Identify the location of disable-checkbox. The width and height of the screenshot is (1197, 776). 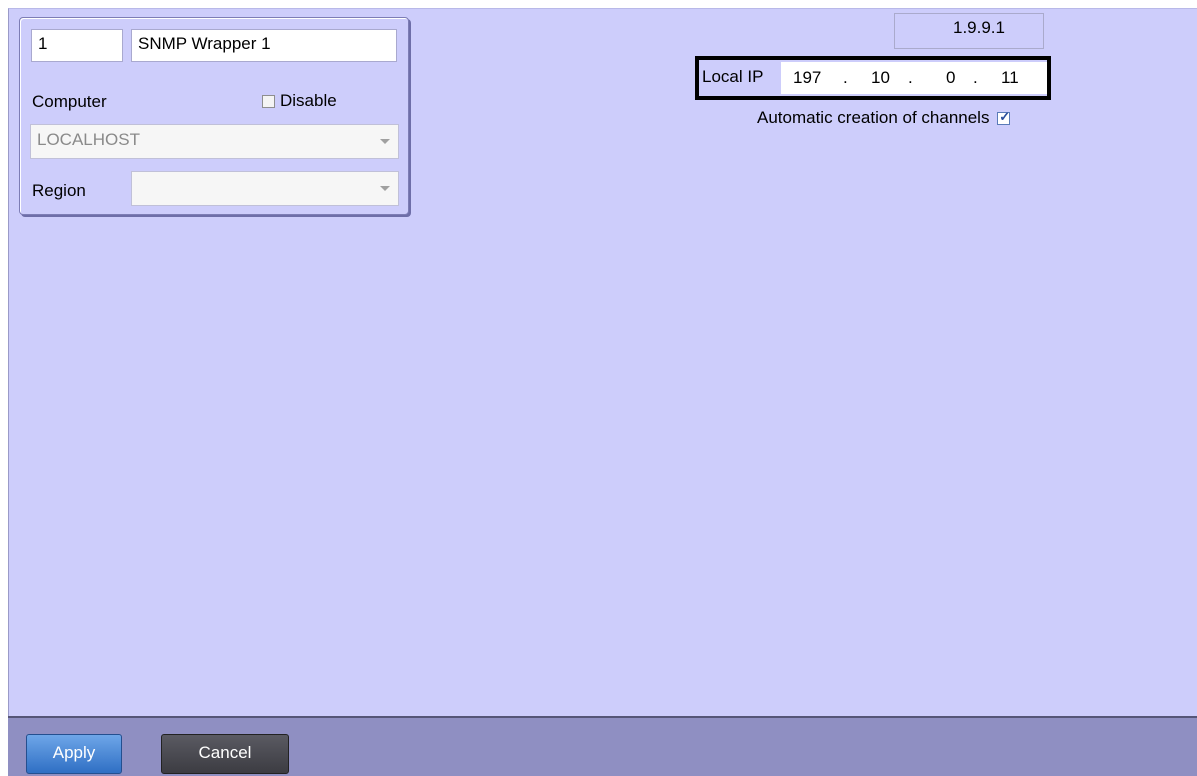
(268, 101).